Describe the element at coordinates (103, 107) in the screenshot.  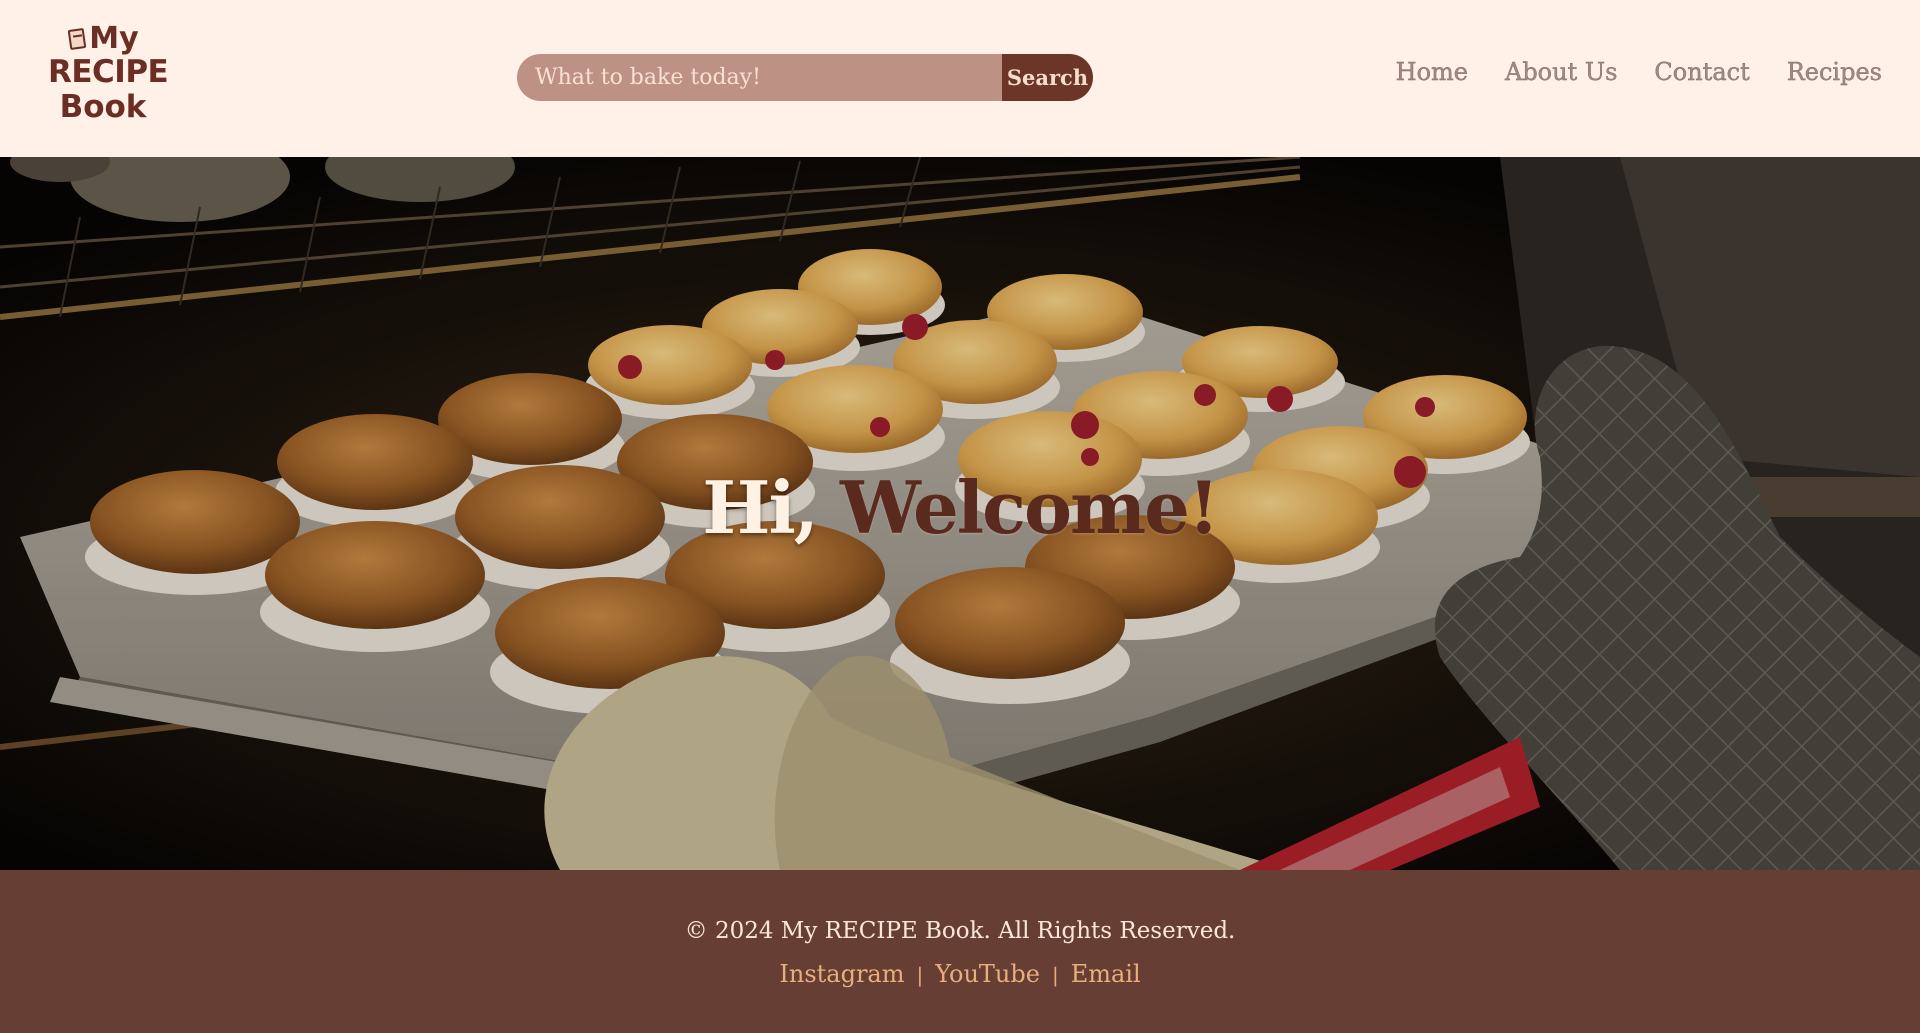
I see `logo-text-book: Book` at that location.